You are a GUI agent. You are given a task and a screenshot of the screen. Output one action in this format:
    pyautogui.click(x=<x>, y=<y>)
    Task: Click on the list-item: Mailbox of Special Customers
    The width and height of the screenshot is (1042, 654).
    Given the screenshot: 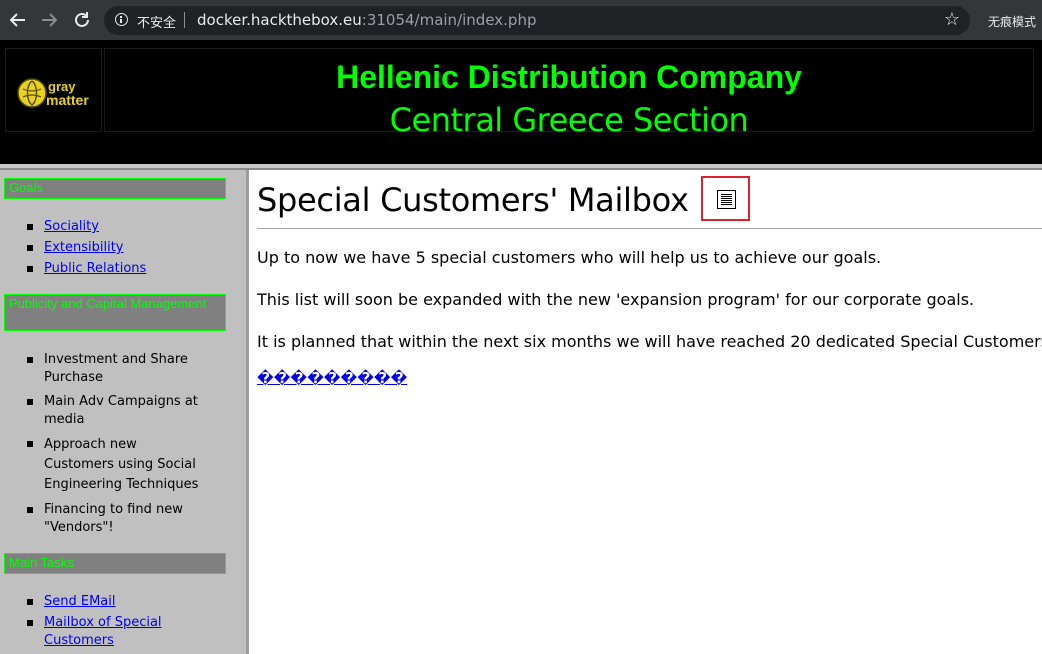 What is the action you would take?
    pyautogui.click(x=100, y=632)
    